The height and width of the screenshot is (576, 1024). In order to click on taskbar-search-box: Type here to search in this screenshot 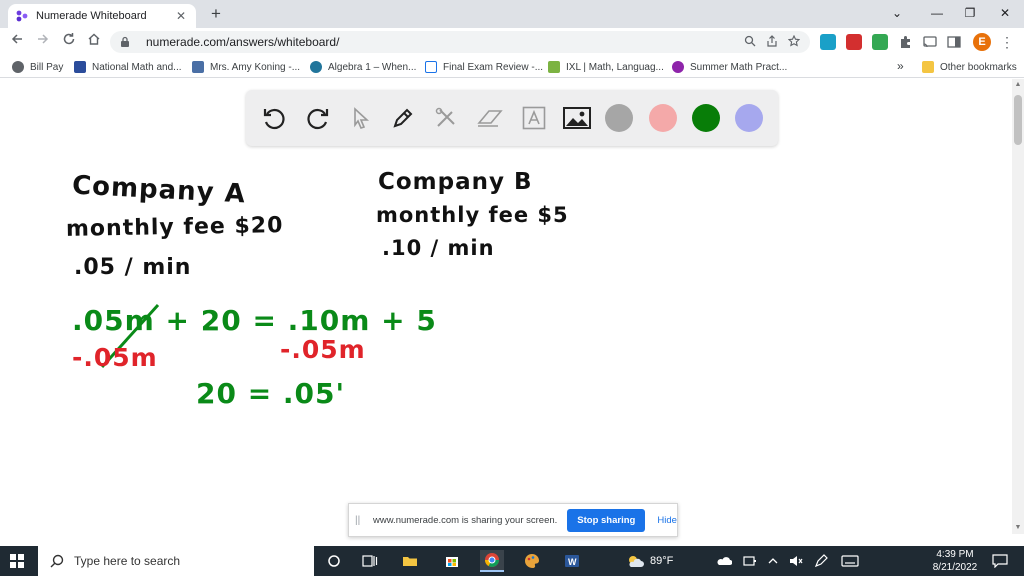, I will do `click(176, 561)`.